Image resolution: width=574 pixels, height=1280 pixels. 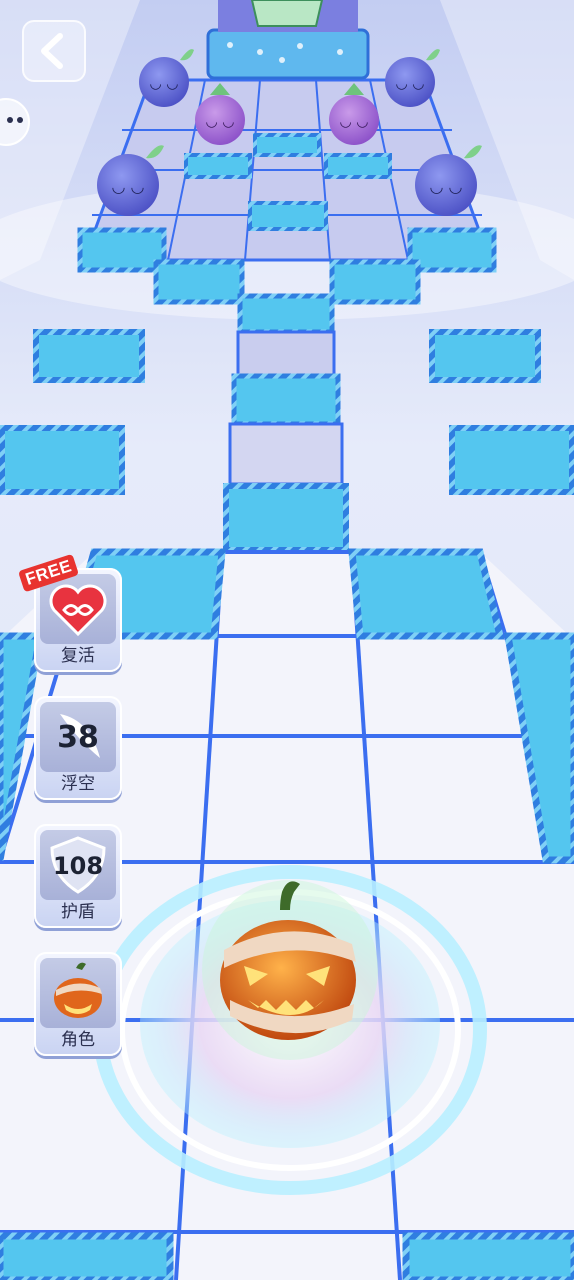 I want to click on character-button: 角色, so click(x=78, y=1004).